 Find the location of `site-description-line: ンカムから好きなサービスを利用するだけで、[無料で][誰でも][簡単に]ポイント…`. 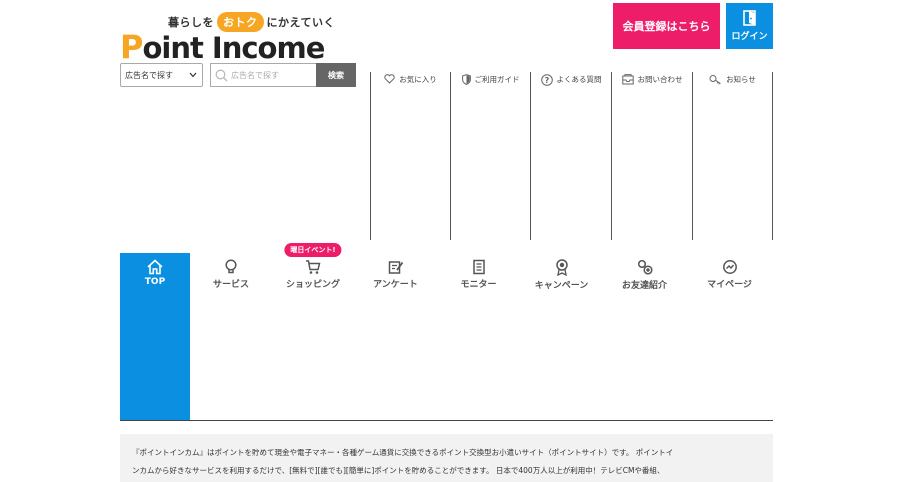

site-description-line: ンカムから好きなサービスを利用するだけで、[無料で][誰でも][簡単に]ポイント… is located at coordinates (398, 470).